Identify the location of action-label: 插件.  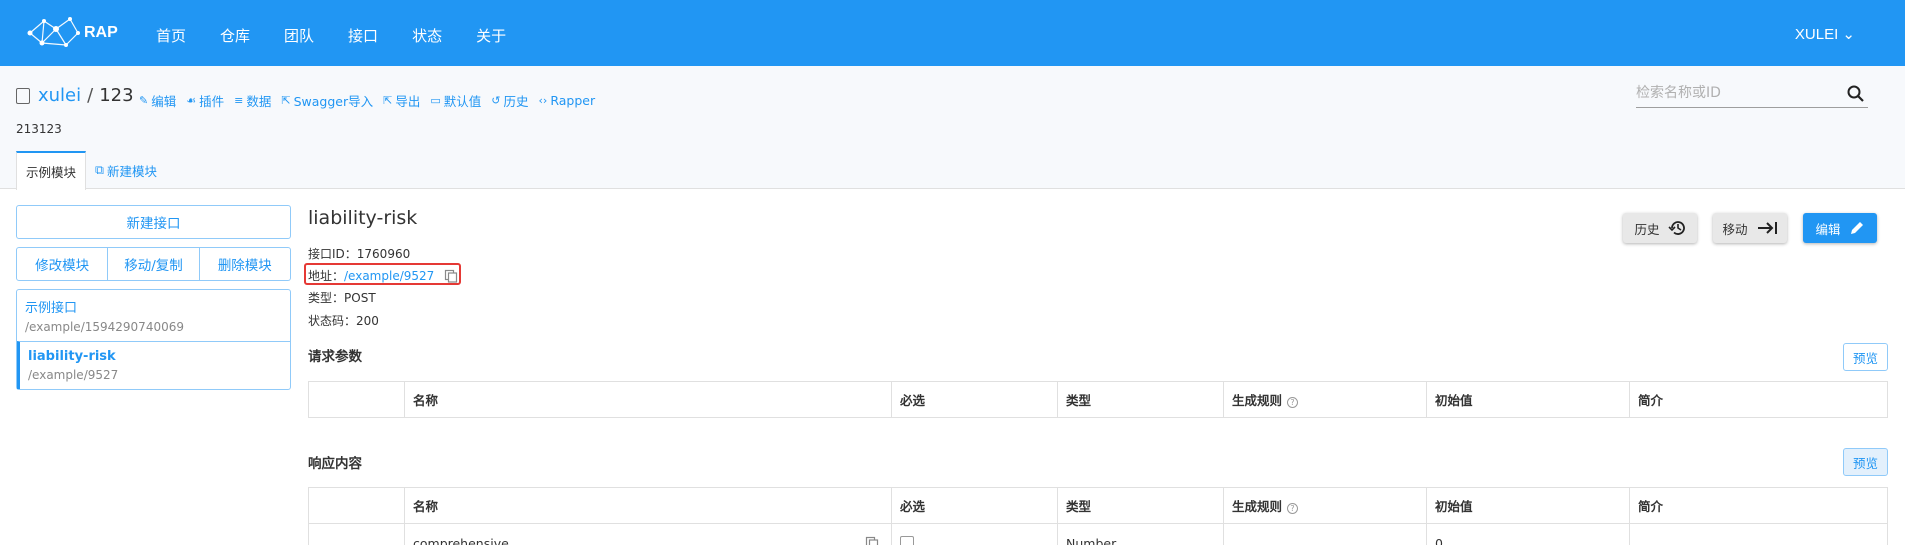
(212, 101).